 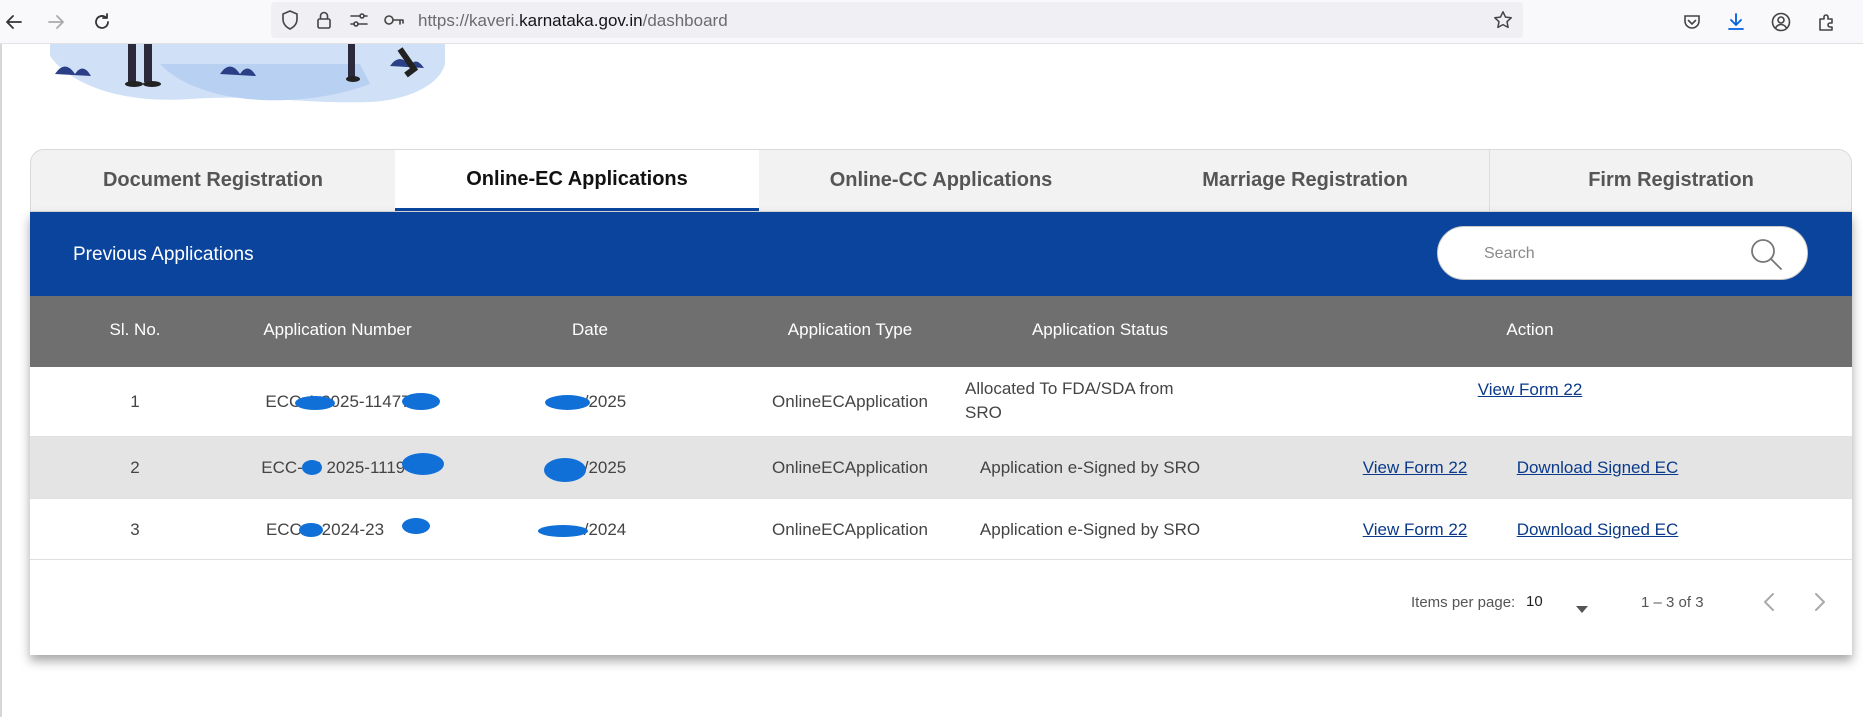 What do you see at coordinates (1530, 329) in the screenshot?
I see `header-action: Action` at bounding box center [1530, 329].